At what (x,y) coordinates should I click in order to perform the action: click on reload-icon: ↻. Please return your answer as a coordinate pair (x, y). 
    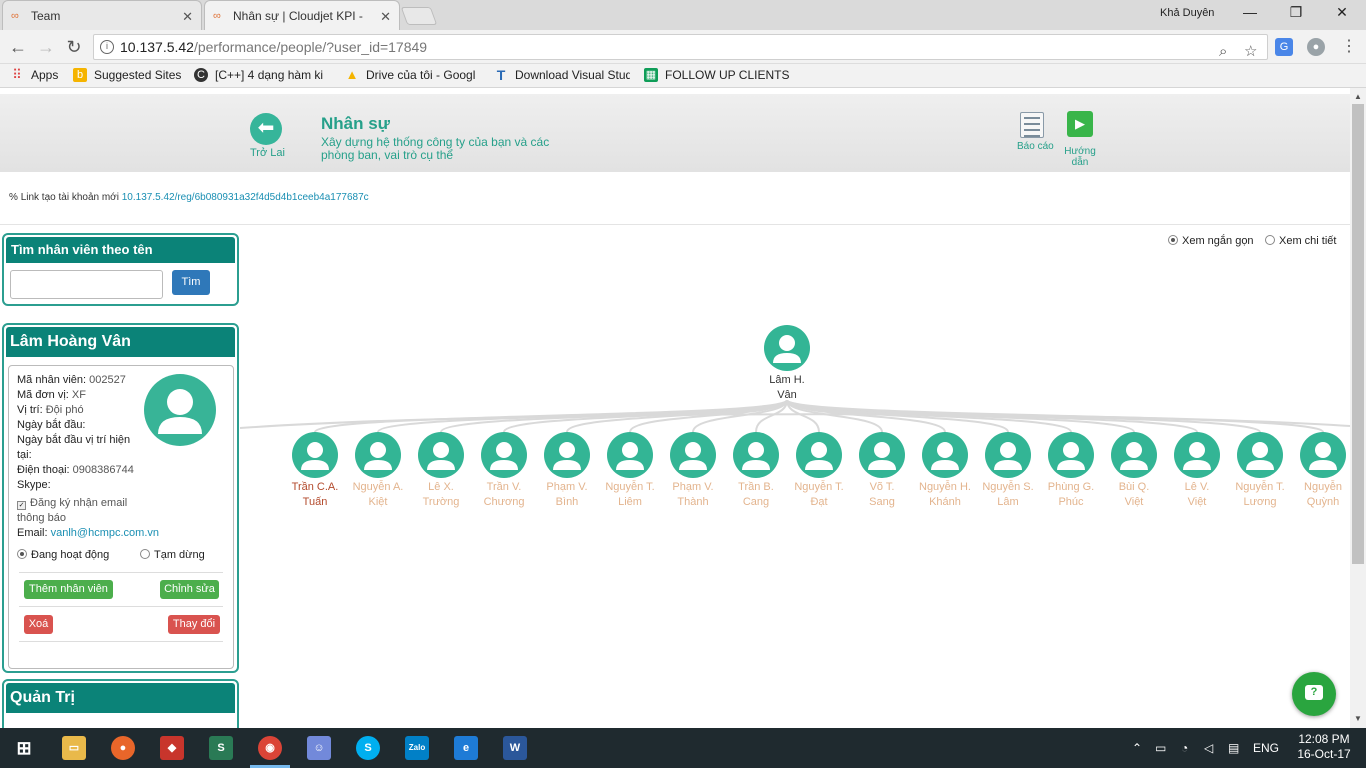
    Looking at the image, I should click on (74, 47).